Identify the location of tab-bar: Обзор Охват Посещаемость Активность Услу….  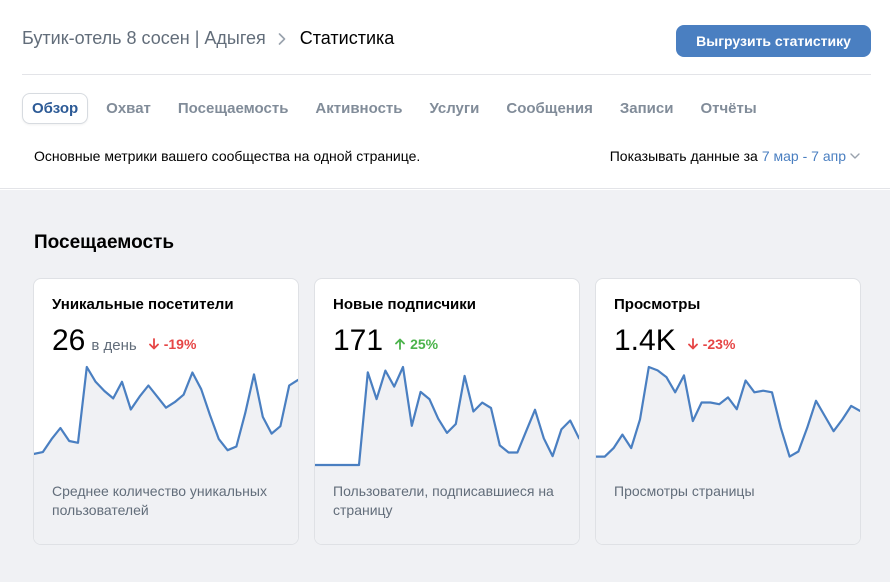
(398, 108).